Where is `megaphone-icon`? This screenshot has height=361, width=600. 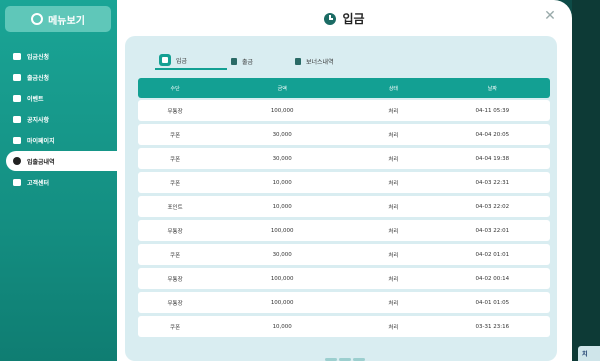
megaphone-icon is located at coordinates (17, 119).